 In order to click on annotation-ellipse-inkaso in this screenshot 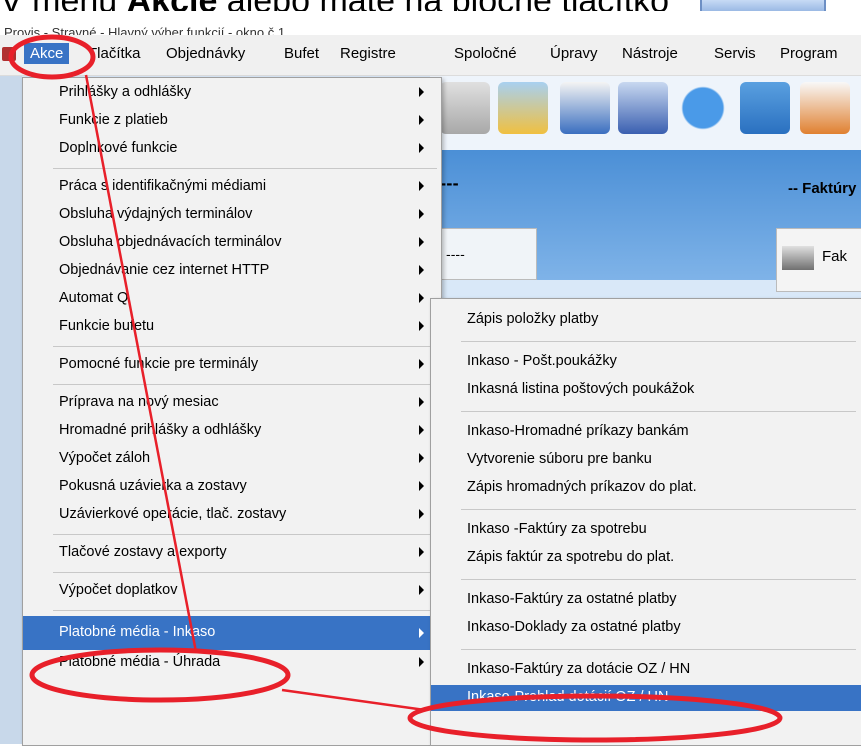, I will do `click(160, 675)`.